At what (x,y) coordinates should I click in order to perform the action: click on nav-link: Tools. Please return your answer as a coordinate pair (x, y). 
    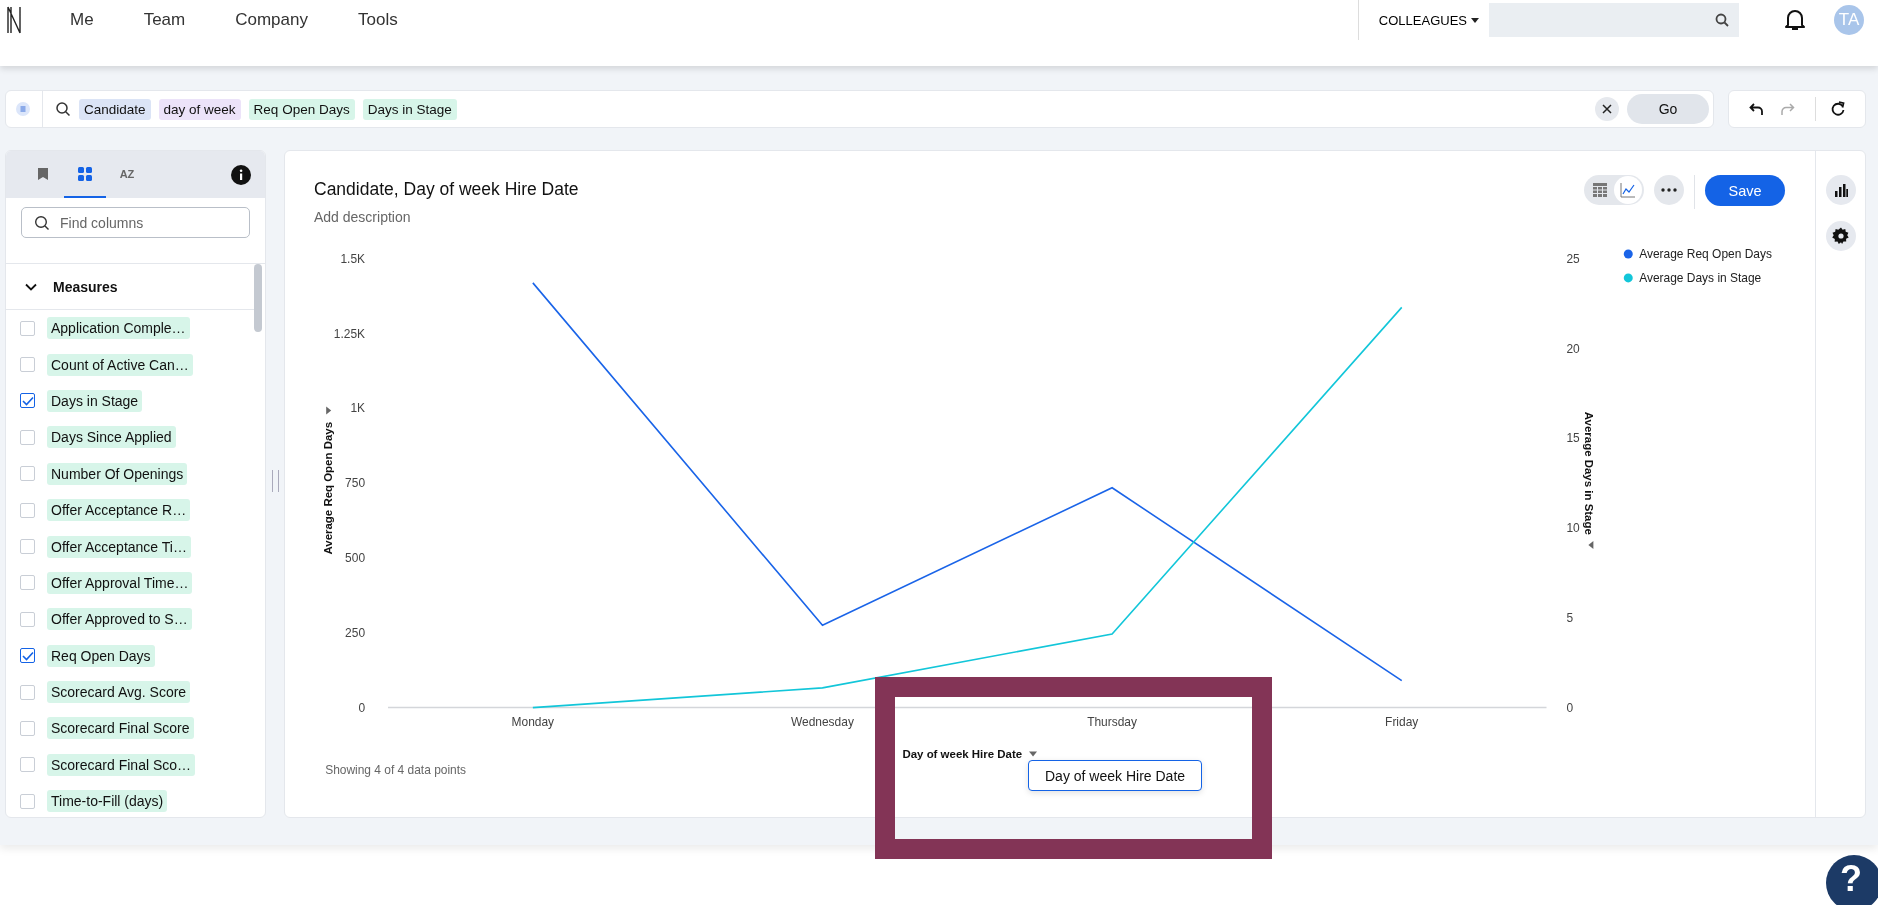
    Looking at the image, I should click on (377, 20).